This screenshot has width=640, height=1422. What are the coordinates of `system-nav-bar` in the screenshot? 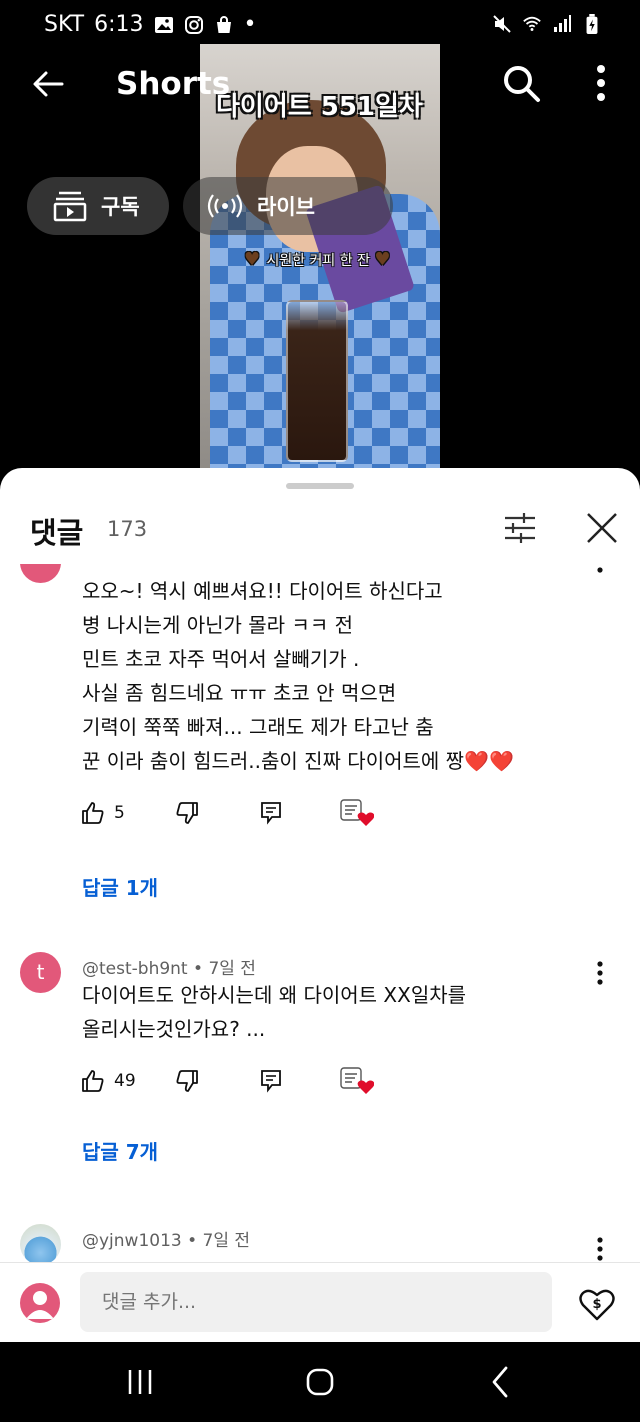 It's located at (320, 1382).